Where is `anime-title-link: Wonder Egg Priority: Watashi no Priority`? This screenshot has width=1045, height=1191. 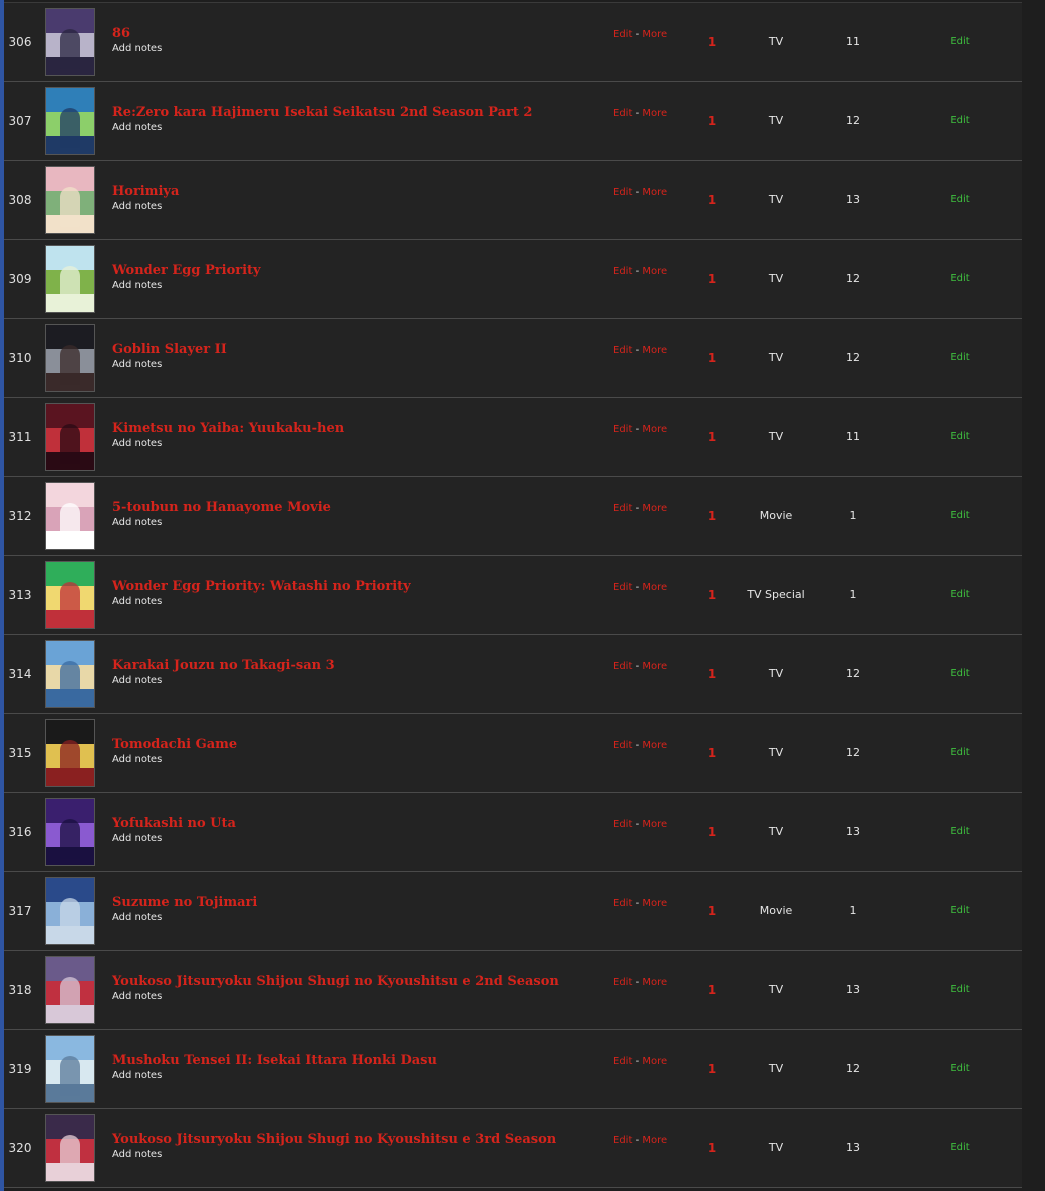 anime-title-link: Wonder Egg Priority: Watashi no Priority is located at coordinates (357, 586).